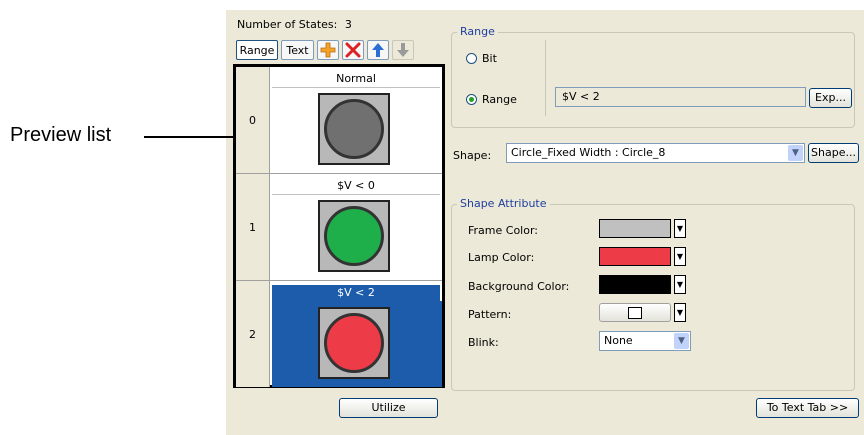  What do you see at coordinates (61, 135) in the screenshot?
I see `preview-list-callout: Preview list` at bounding box center [61, 135].